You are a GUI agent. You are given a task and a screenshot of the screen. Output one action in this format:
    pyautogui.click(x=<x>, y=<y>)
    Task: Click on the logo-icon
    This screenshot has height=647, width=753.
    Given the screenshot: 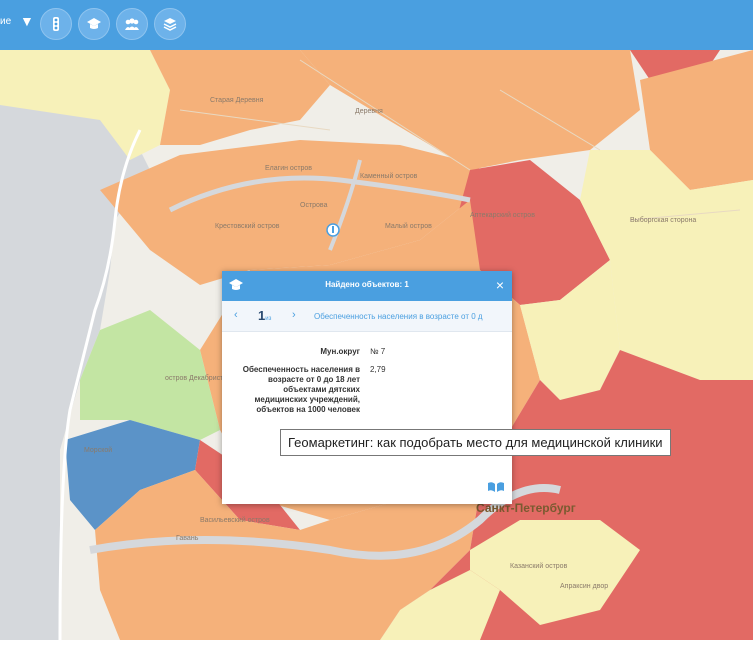 What is the action you would take?
    pyautogui.click(x=496, y=489)
    